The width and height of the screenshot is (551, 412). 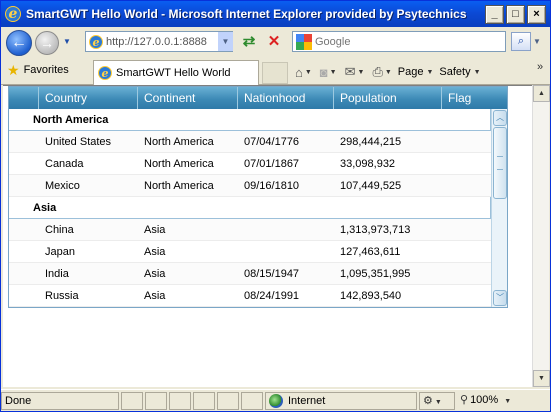 What do you see at coordinates (13, 14) in the screenshot?
I see `ie-logo-icon: e` at bounding box center [13, 14].